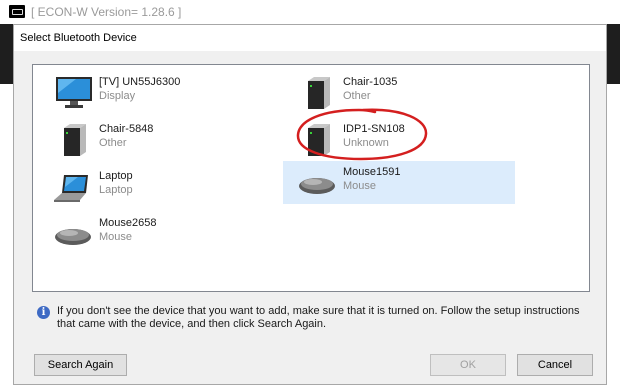 Image resolution: width=620 pixels, height=385 pixels. What do you see at coordinates (399, 92) in the screenshot?
I see `device-item-chair-1035: Chair-1035 Other` at bounding box center [399, 92].